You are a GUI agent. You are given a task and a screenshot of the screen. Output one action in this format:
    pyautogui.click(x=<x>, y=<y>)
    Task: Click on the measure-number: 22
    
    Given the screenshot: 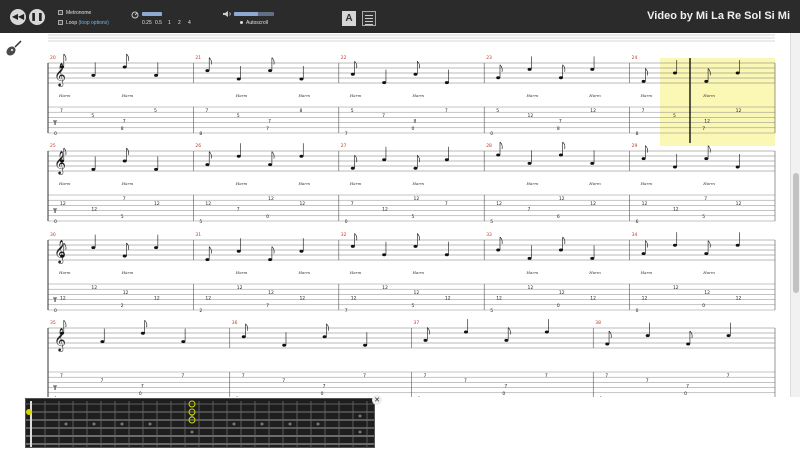 What is the action you would take?
    pyautogui.click(x=344, y=58)
    